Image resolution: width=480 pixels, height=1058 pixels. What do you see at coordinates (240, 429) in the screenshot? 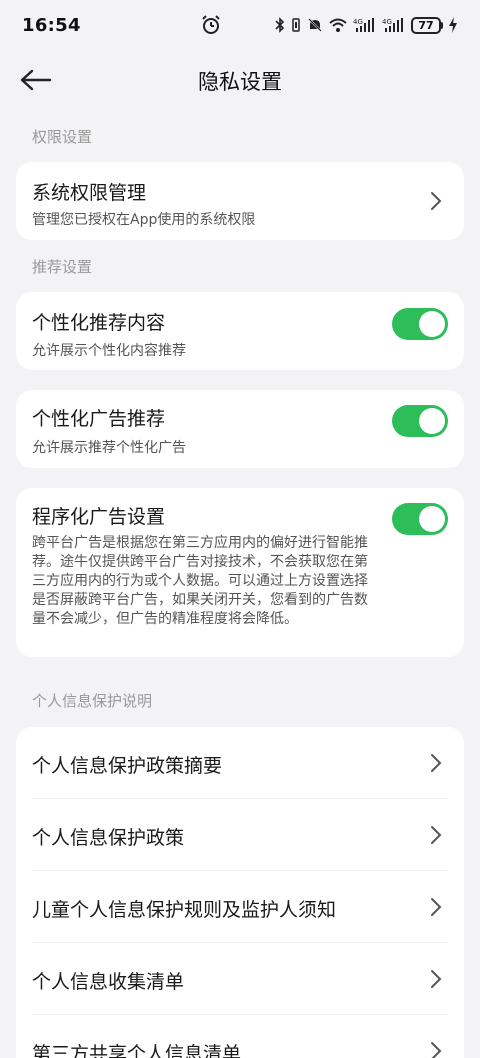
I see `personalized-ads-card: 个性化广告推荐 允许展示推荐个性化广告` at bounding box center [240, 429].